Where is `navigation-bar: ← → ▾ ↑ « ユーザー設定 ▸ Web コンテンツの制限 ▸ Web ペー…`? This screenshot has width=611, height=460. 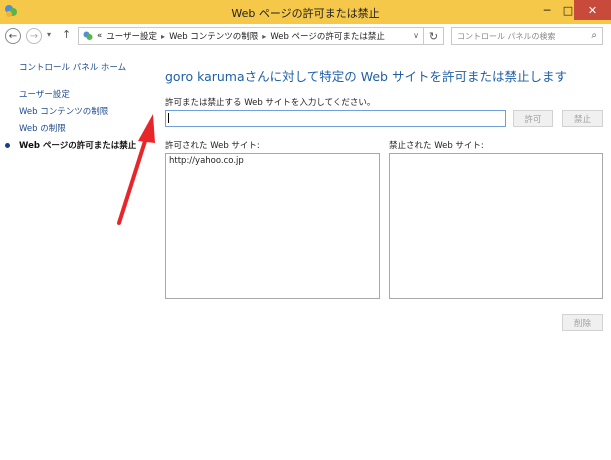 navigation-bar: ← → ▾ ↑ « ユーザー設定 ▸ Web コンテンツの制限 ▸ Web ペー… is located at coordinates (305, 36).